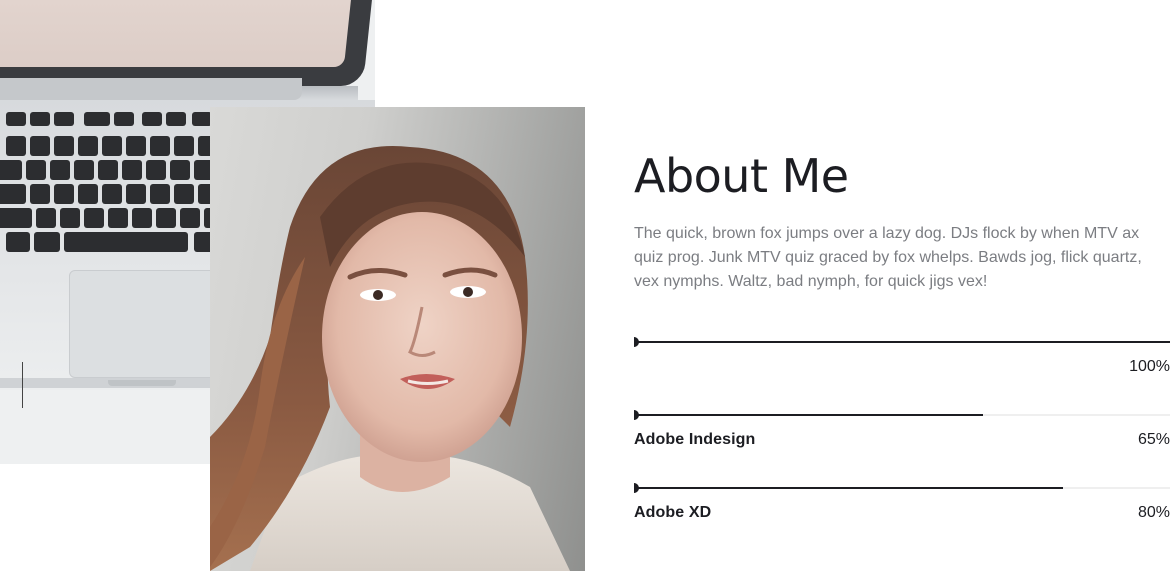 Image resolution: width=1170 pixels, height=571 pixels. Describe the element at coordinates (176, 33) in the screenshot. I see `laptop-screen` at that location.